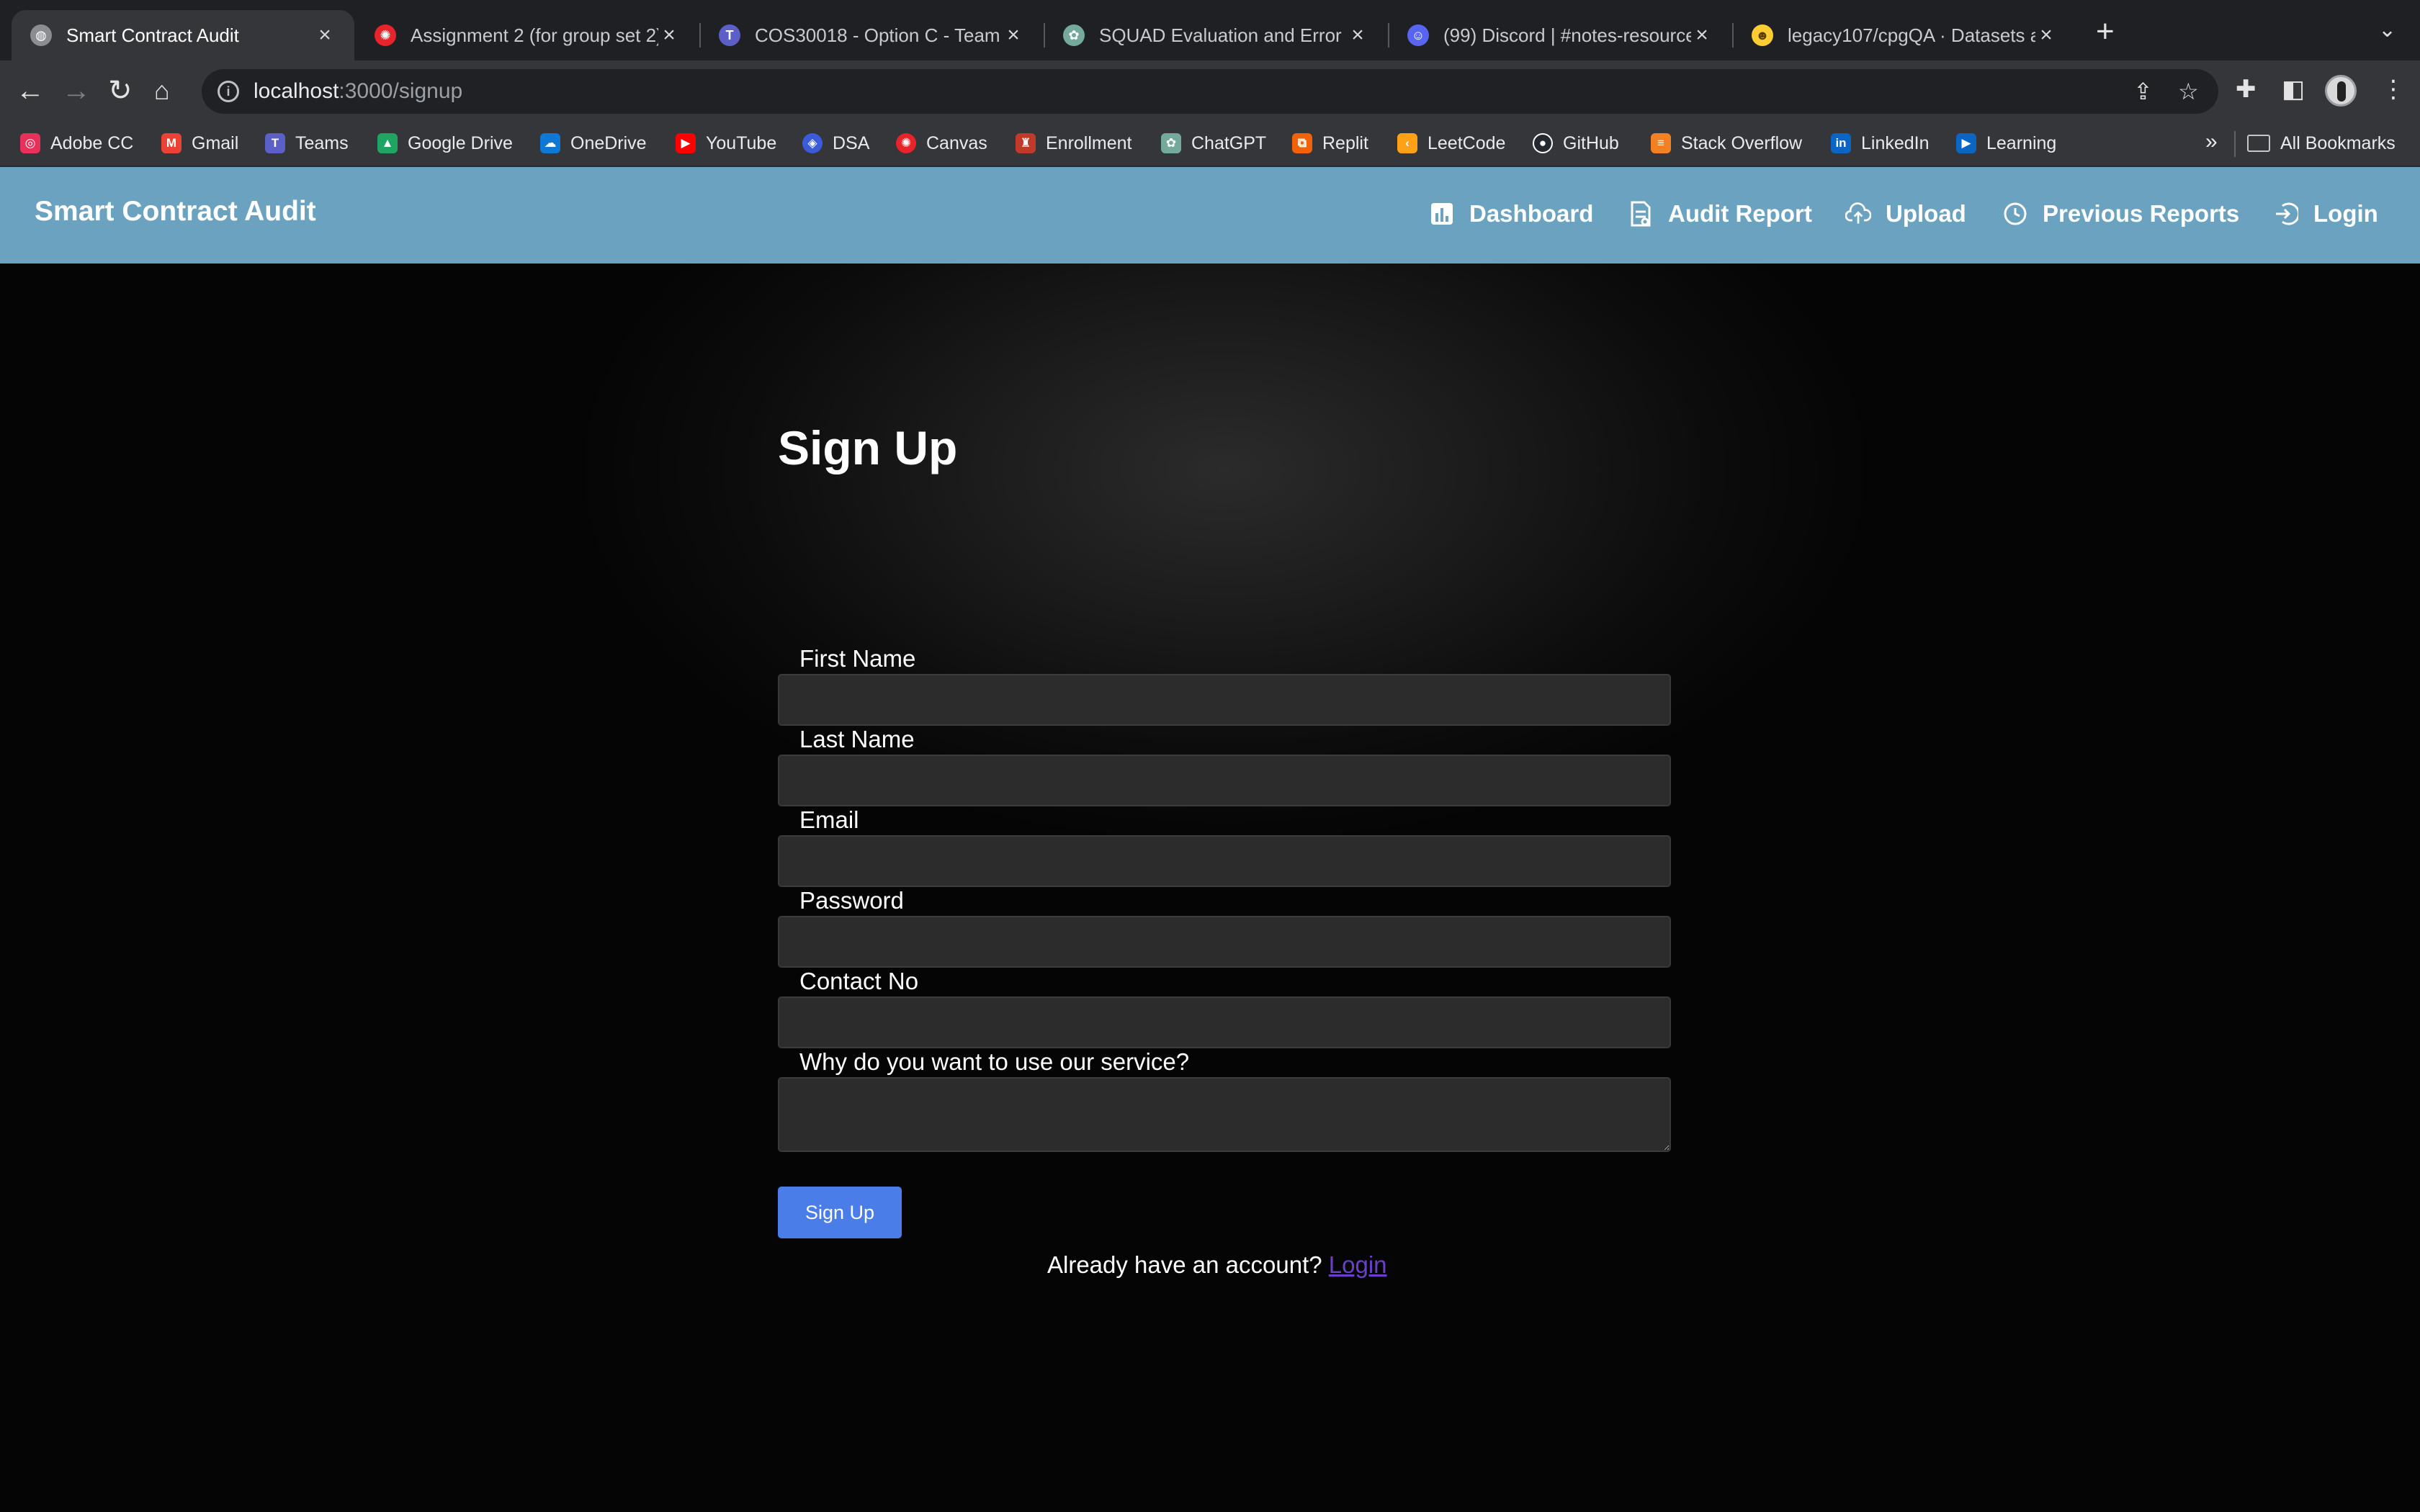 Image resolution: width=2420 pixels, height=1512 pixels. Describe the element at coordinates (840, 1212) in the screenshot. I see `sign-up-button: Sign Up` at that location.